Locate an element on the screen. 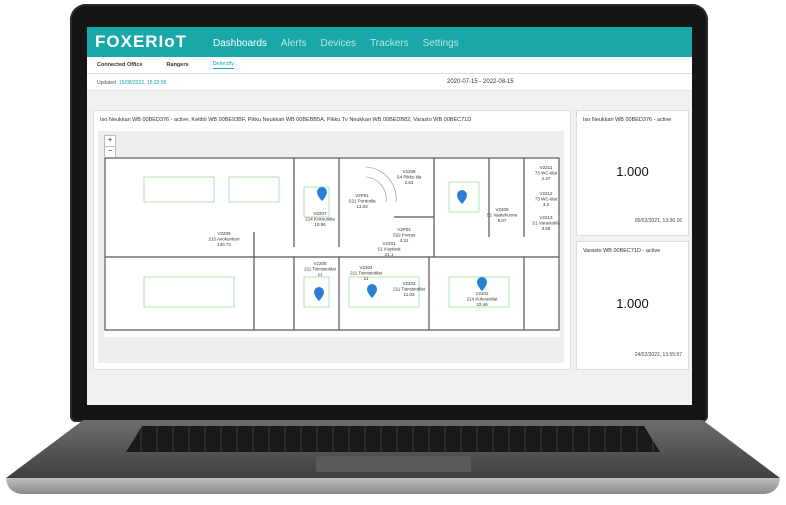 This screenshot has height=505, width=786. room-label: 4.31 is located at coordinates (404, 240).